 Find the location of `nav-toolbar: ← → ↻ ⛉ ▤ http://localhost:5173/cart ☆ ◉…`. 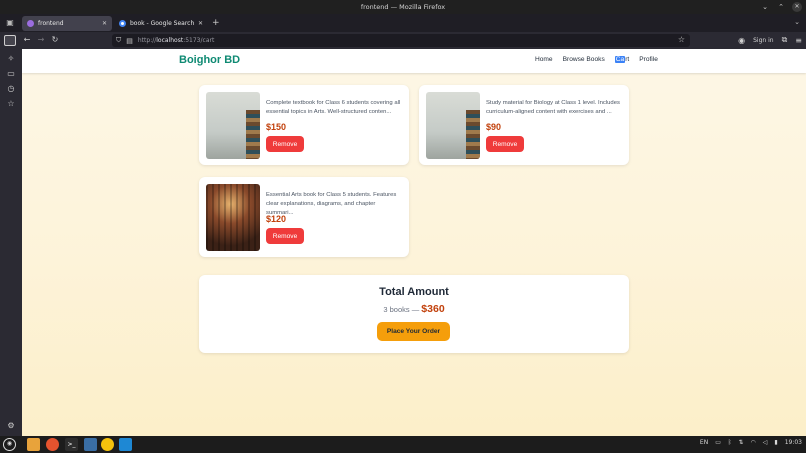

nav-toolbar: ← → ↻ ⛉ ▤ http://localhost:5173/cart ☆ ◉… is located at coordinates (403, 40).